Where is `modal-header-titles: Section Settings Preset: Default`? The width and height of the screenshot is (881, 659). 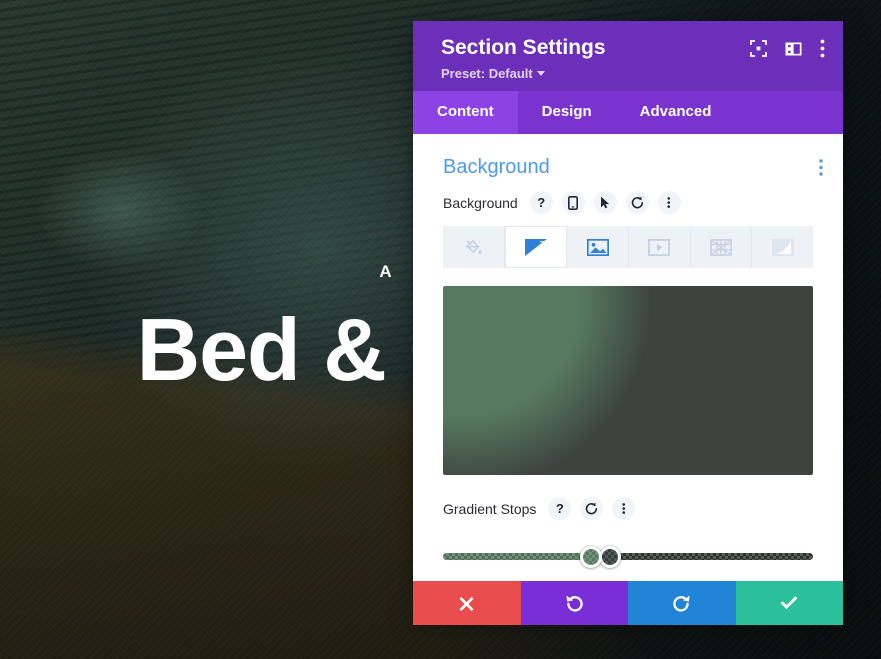 modal-header-titles: Section Settings Preset: Default is located at coordinates (595, 58).